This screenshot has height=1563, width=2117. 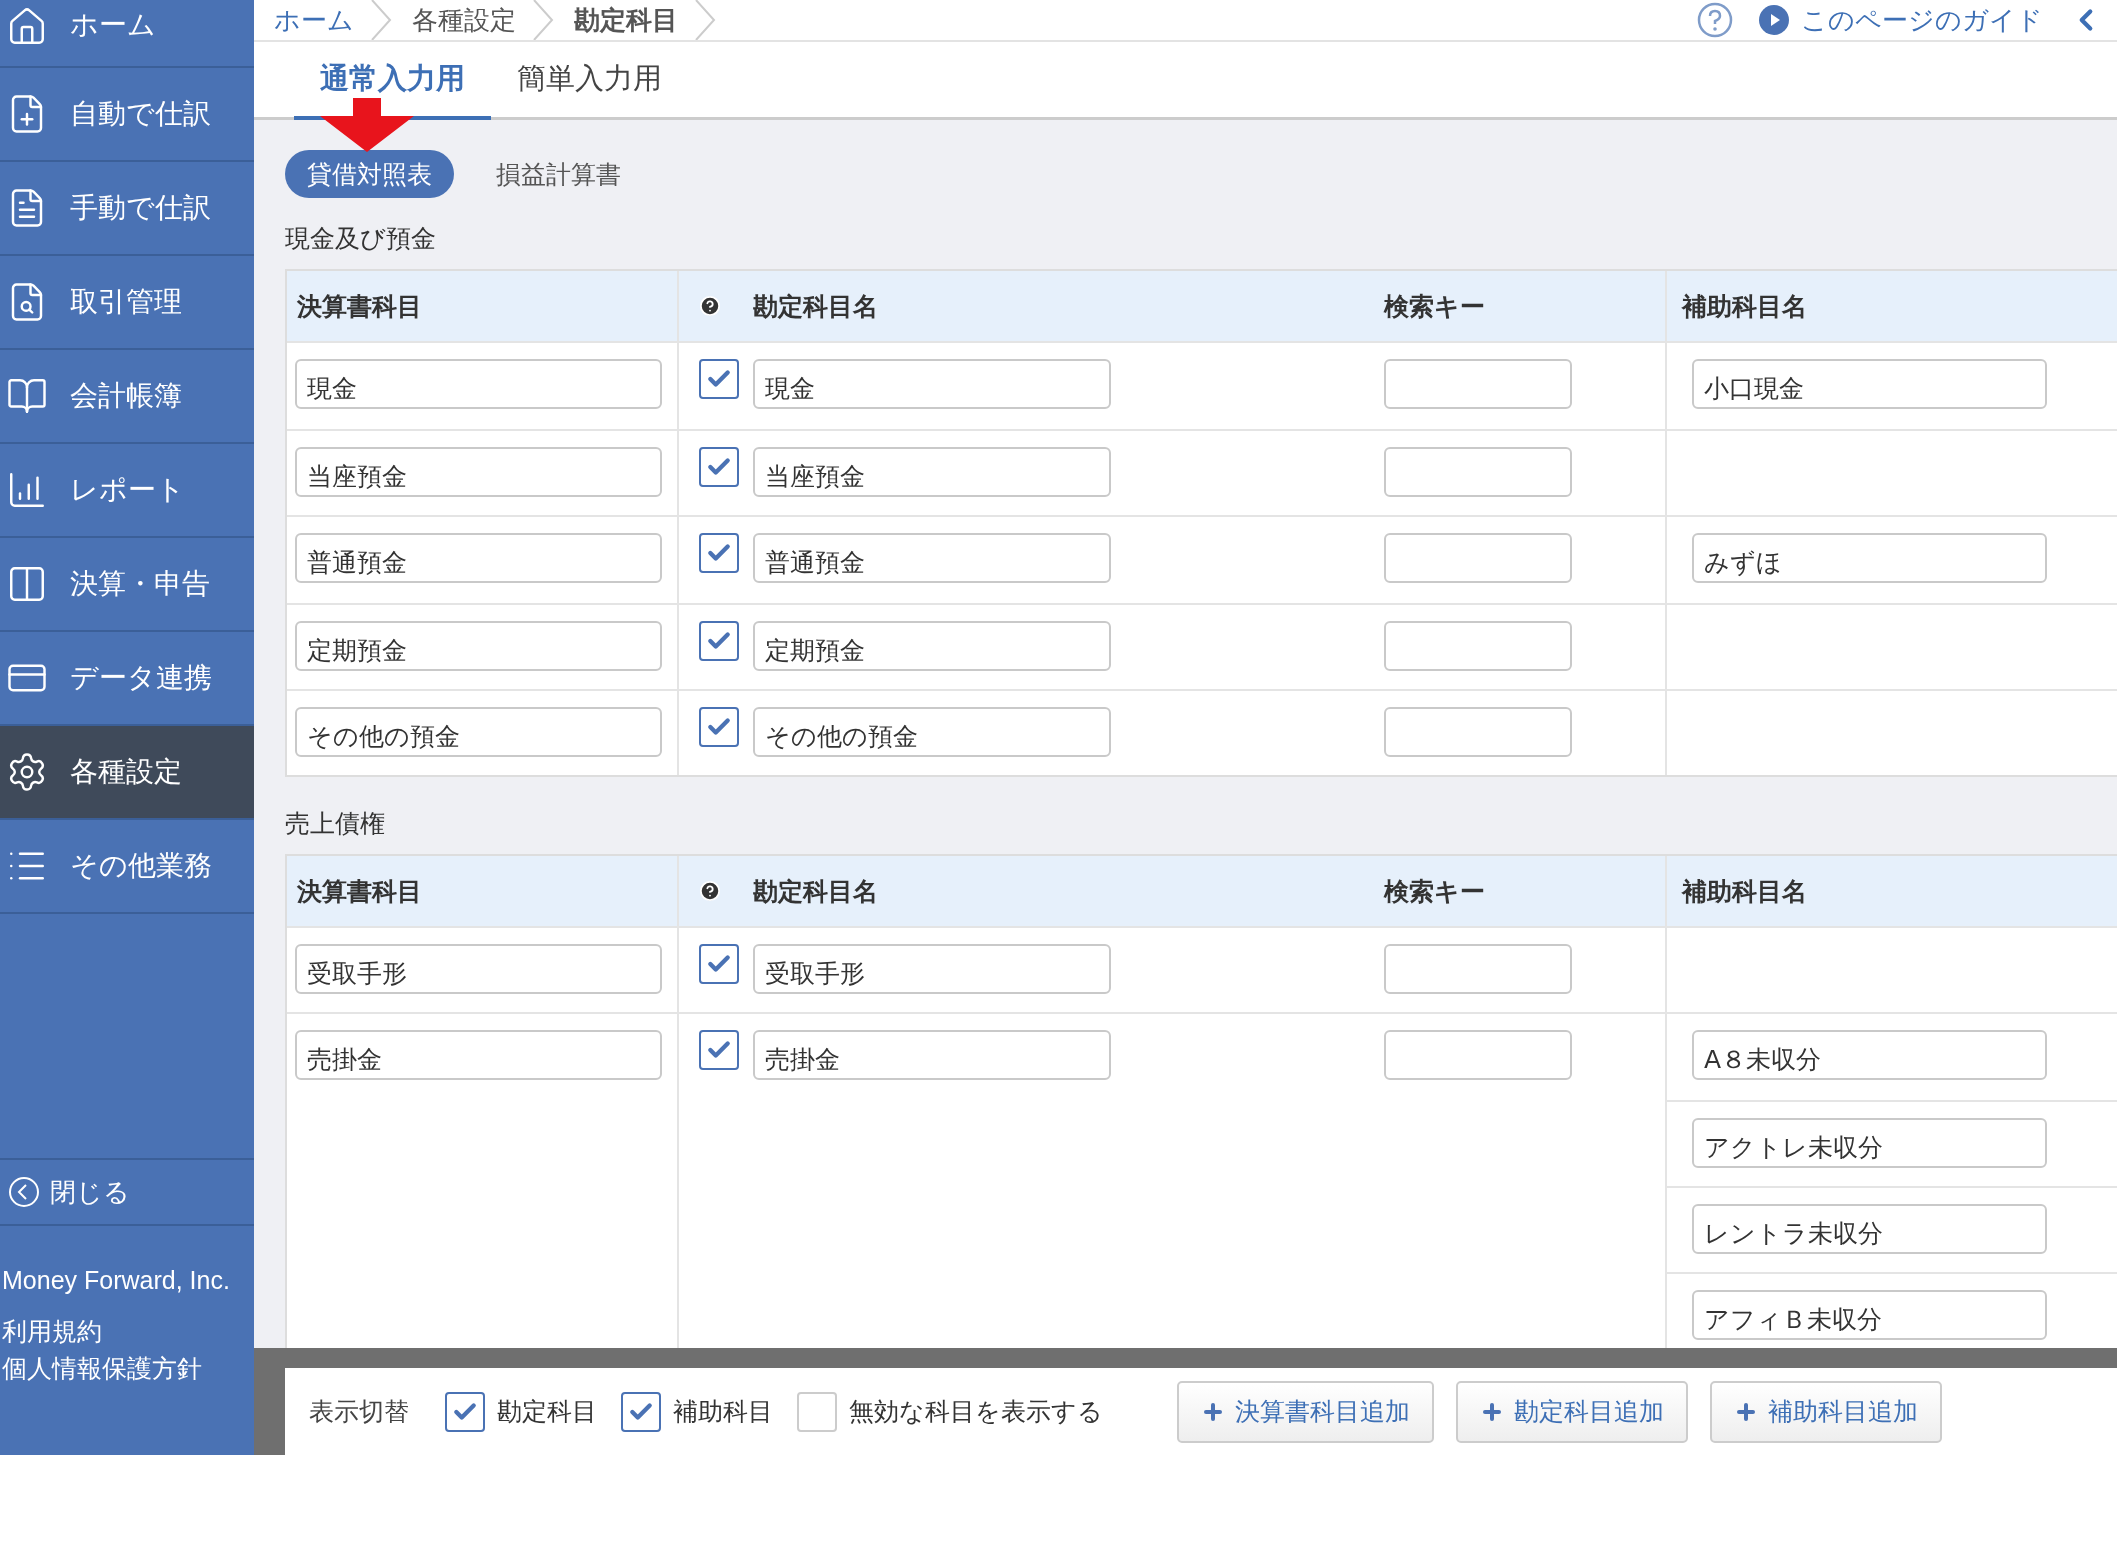 I want to click on input-field: アクトレ未収分, so click(x=1869, y=1143).